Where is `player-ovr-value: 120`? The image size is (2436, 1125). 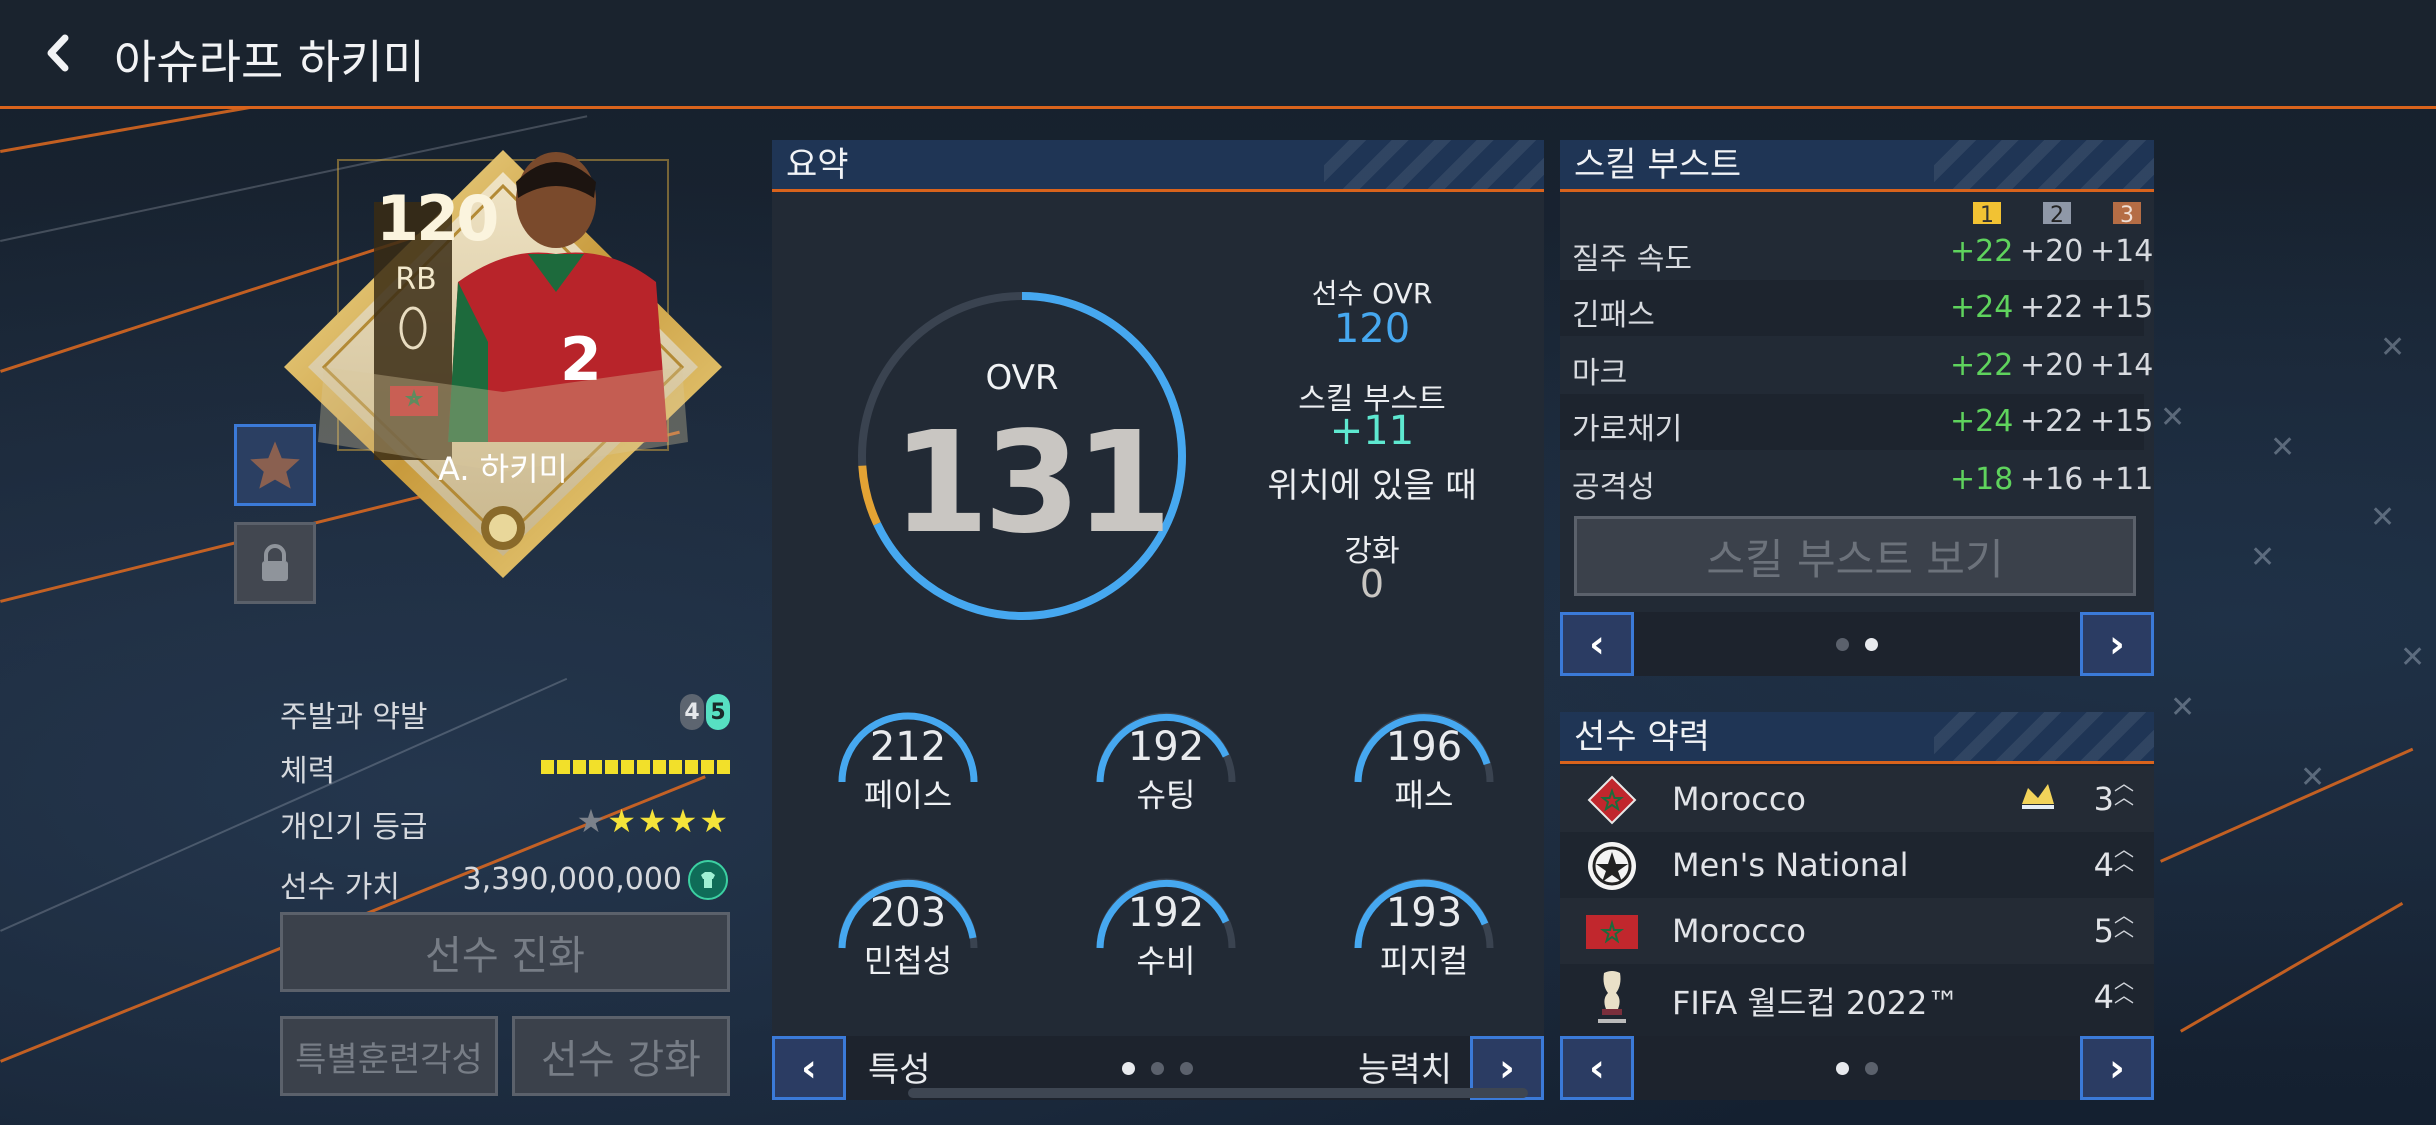 player-ovr-value: 120 is located at coordinates (1372, 329).